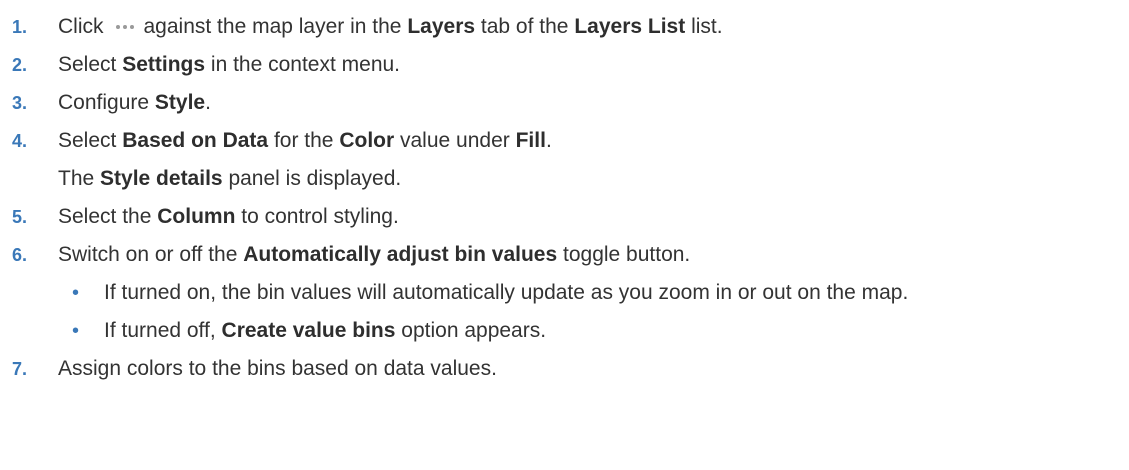  Describe the element at coordinates (20, 141) in the screenshot. I see `step-number: 4.` at that location.